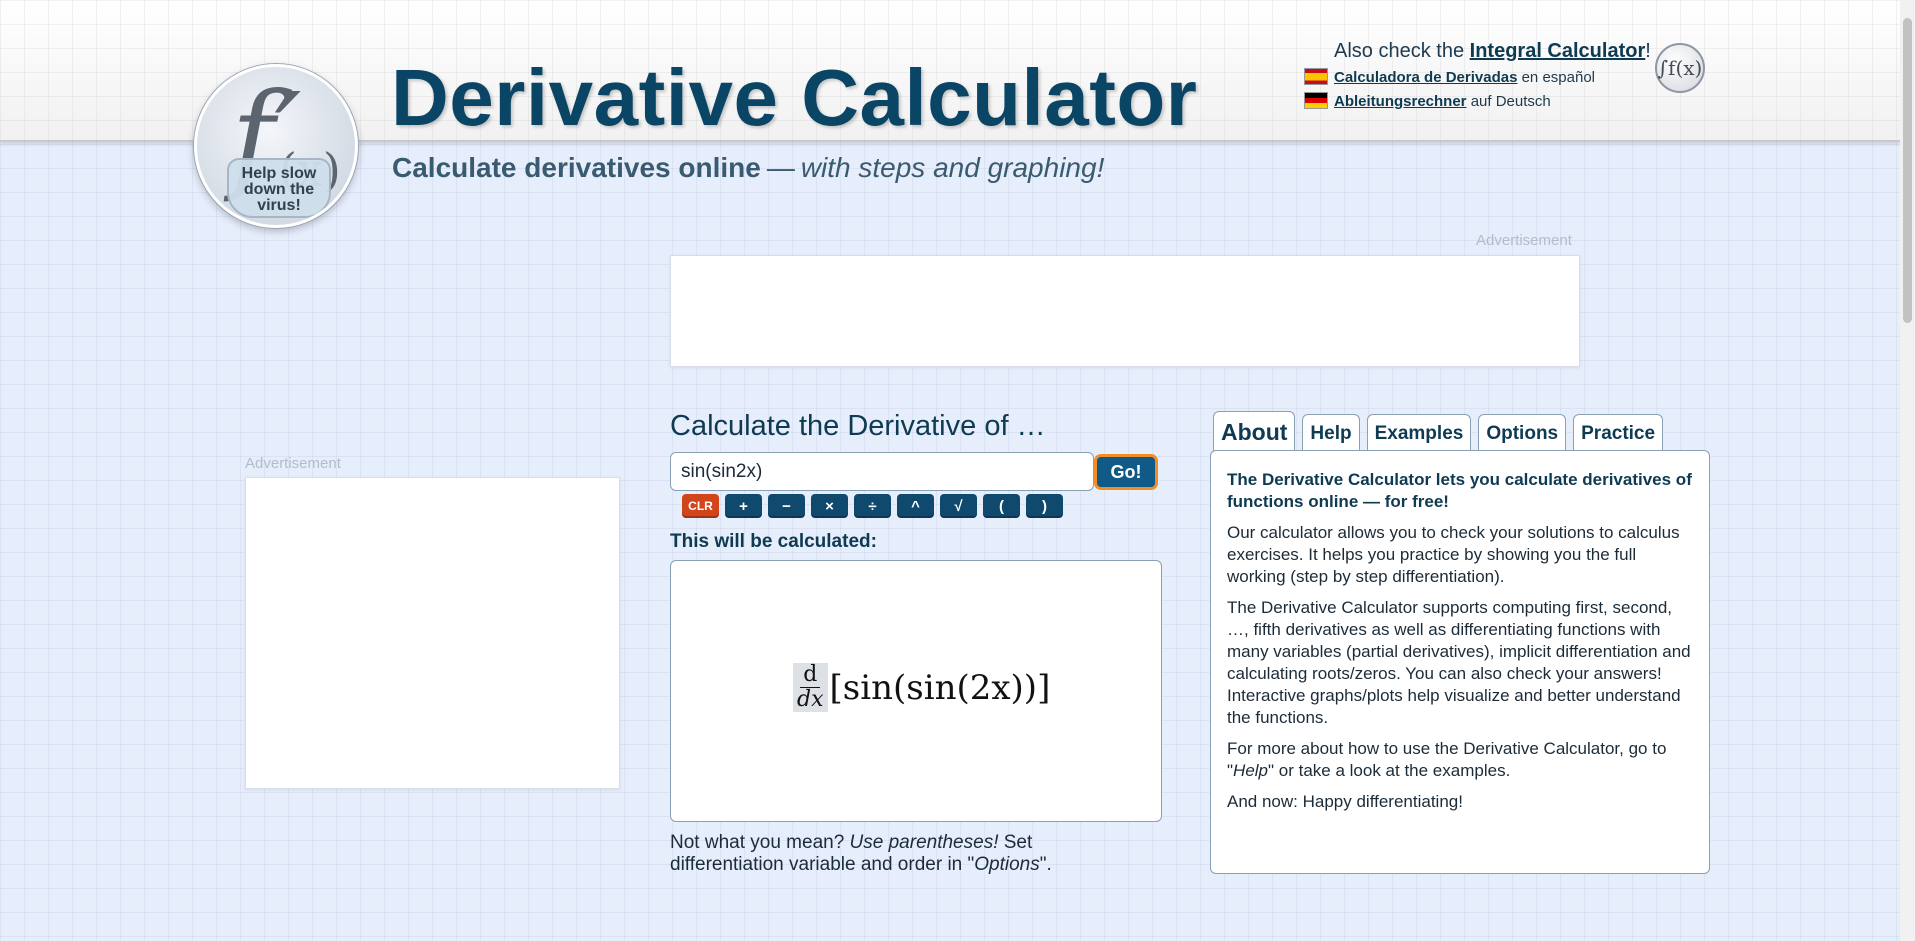 The image size is (1915, 941). What do you see at coordinates (1558, 51) in the screenshot?
I see `integral-calculator-link: Integral Calculator` at bounding box center [1558, 51].